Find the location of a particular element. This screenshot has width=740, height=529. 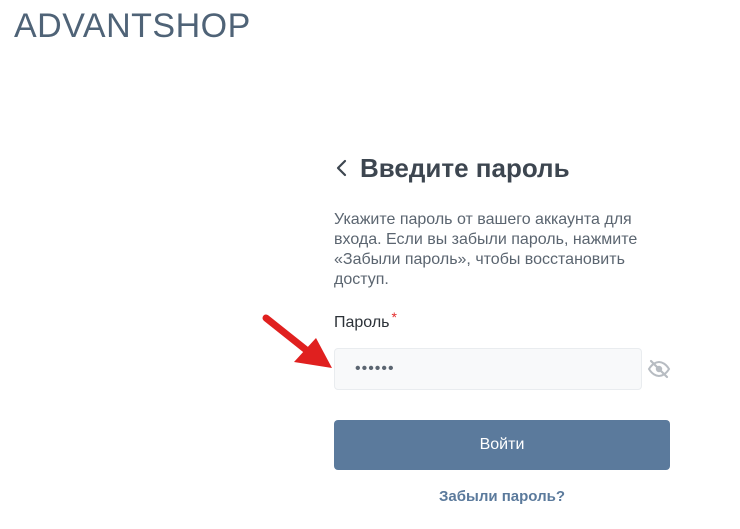

red-arrow-annotation is located at coordinates (297, 341).